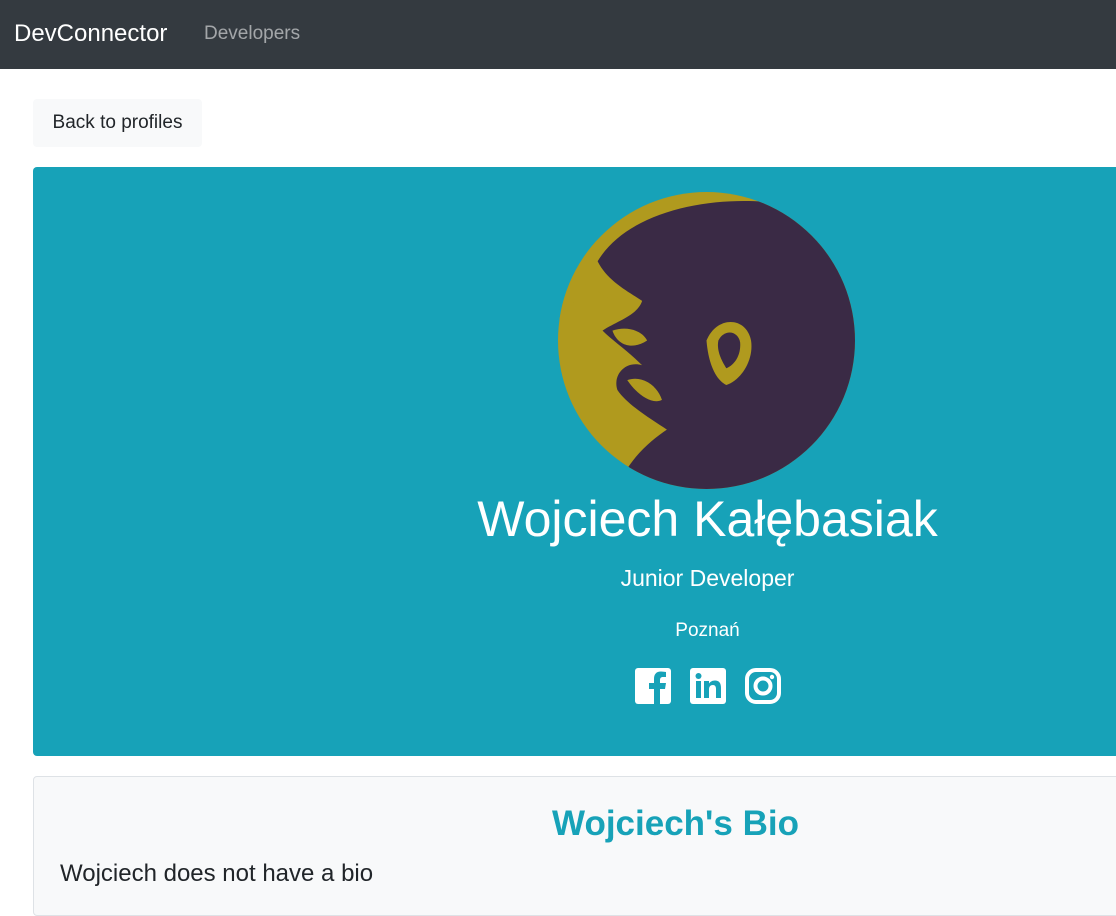 The width and height of the screenshot is (1116, 916). I want to click on instagram-icon, so click(763, 686).